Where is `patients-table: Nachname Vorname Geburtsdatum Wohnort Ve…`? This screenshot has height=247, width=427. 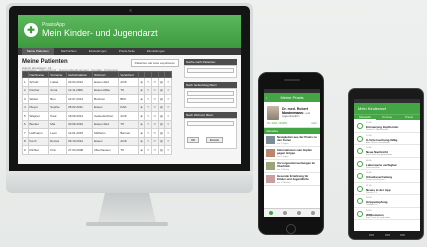 patients-table: Nachname Vorname Geburtsdatum Wohnort Ve… is located at coordinates (97, 113).